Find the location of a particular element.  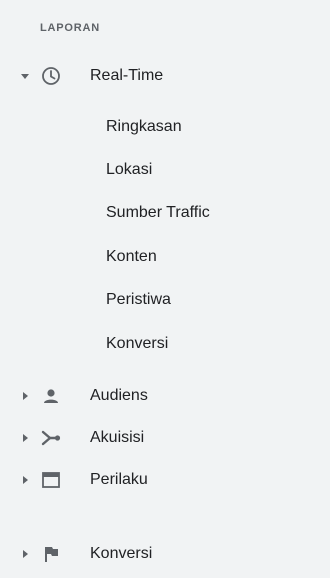

subnav-item-konversi: Konversi is located at coordinates (137, 344).